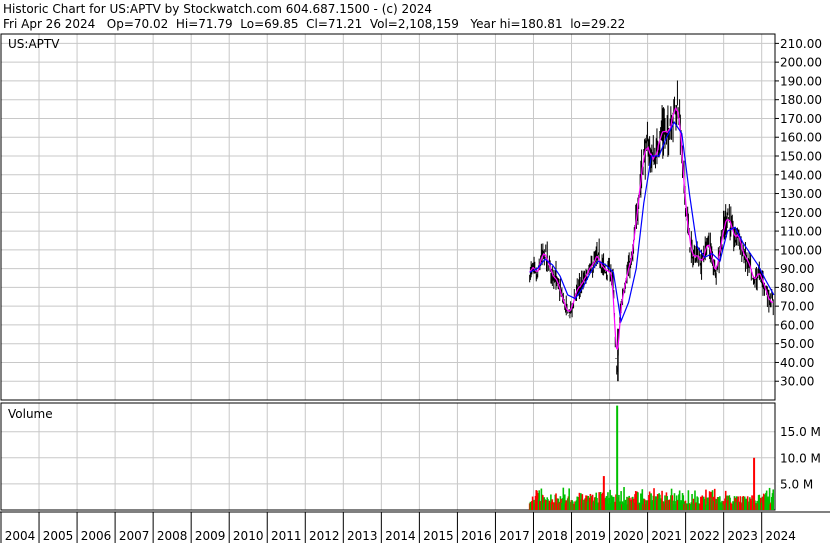 Image resolution: width=830 pixels, height=543 pixels. I want to click on price-tick-label: 40.00, so click(797, 363).